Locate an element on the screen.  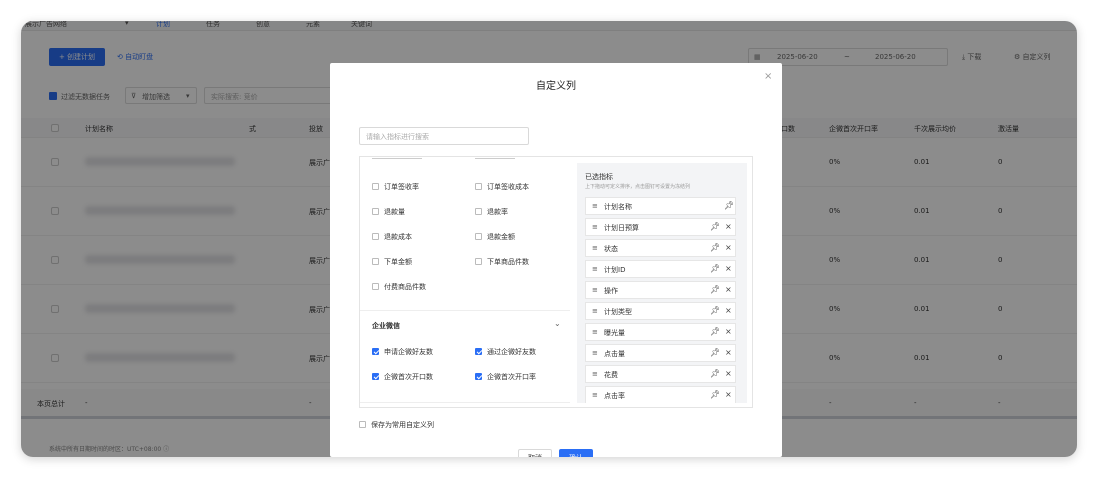
save-as-common-option: 保存为常用自定义列 is located at coordinates (396, 425).